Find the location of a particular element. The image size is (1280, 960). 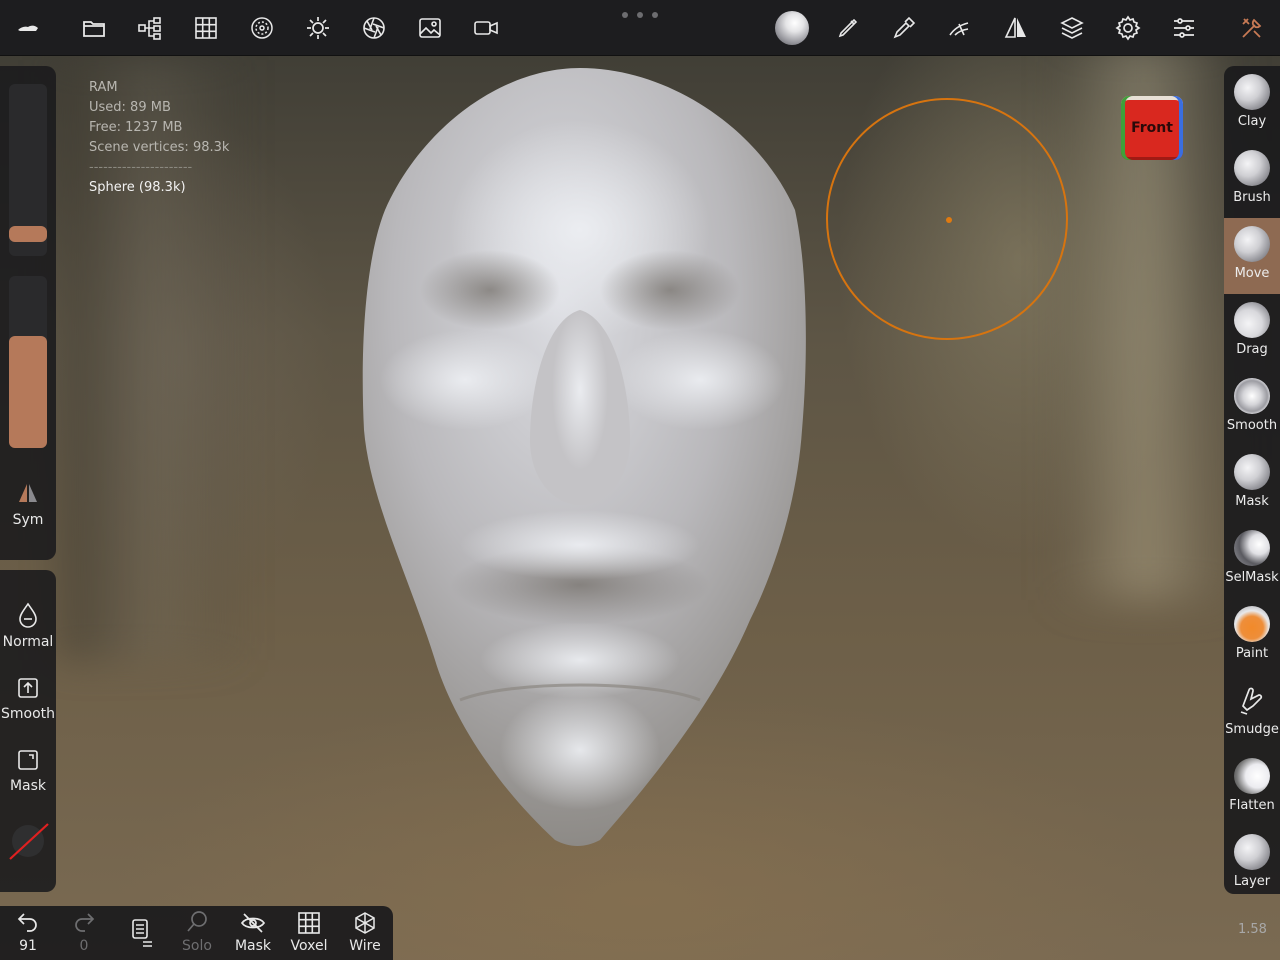

mask-brush-icon is located at coordinates (1252, 472).